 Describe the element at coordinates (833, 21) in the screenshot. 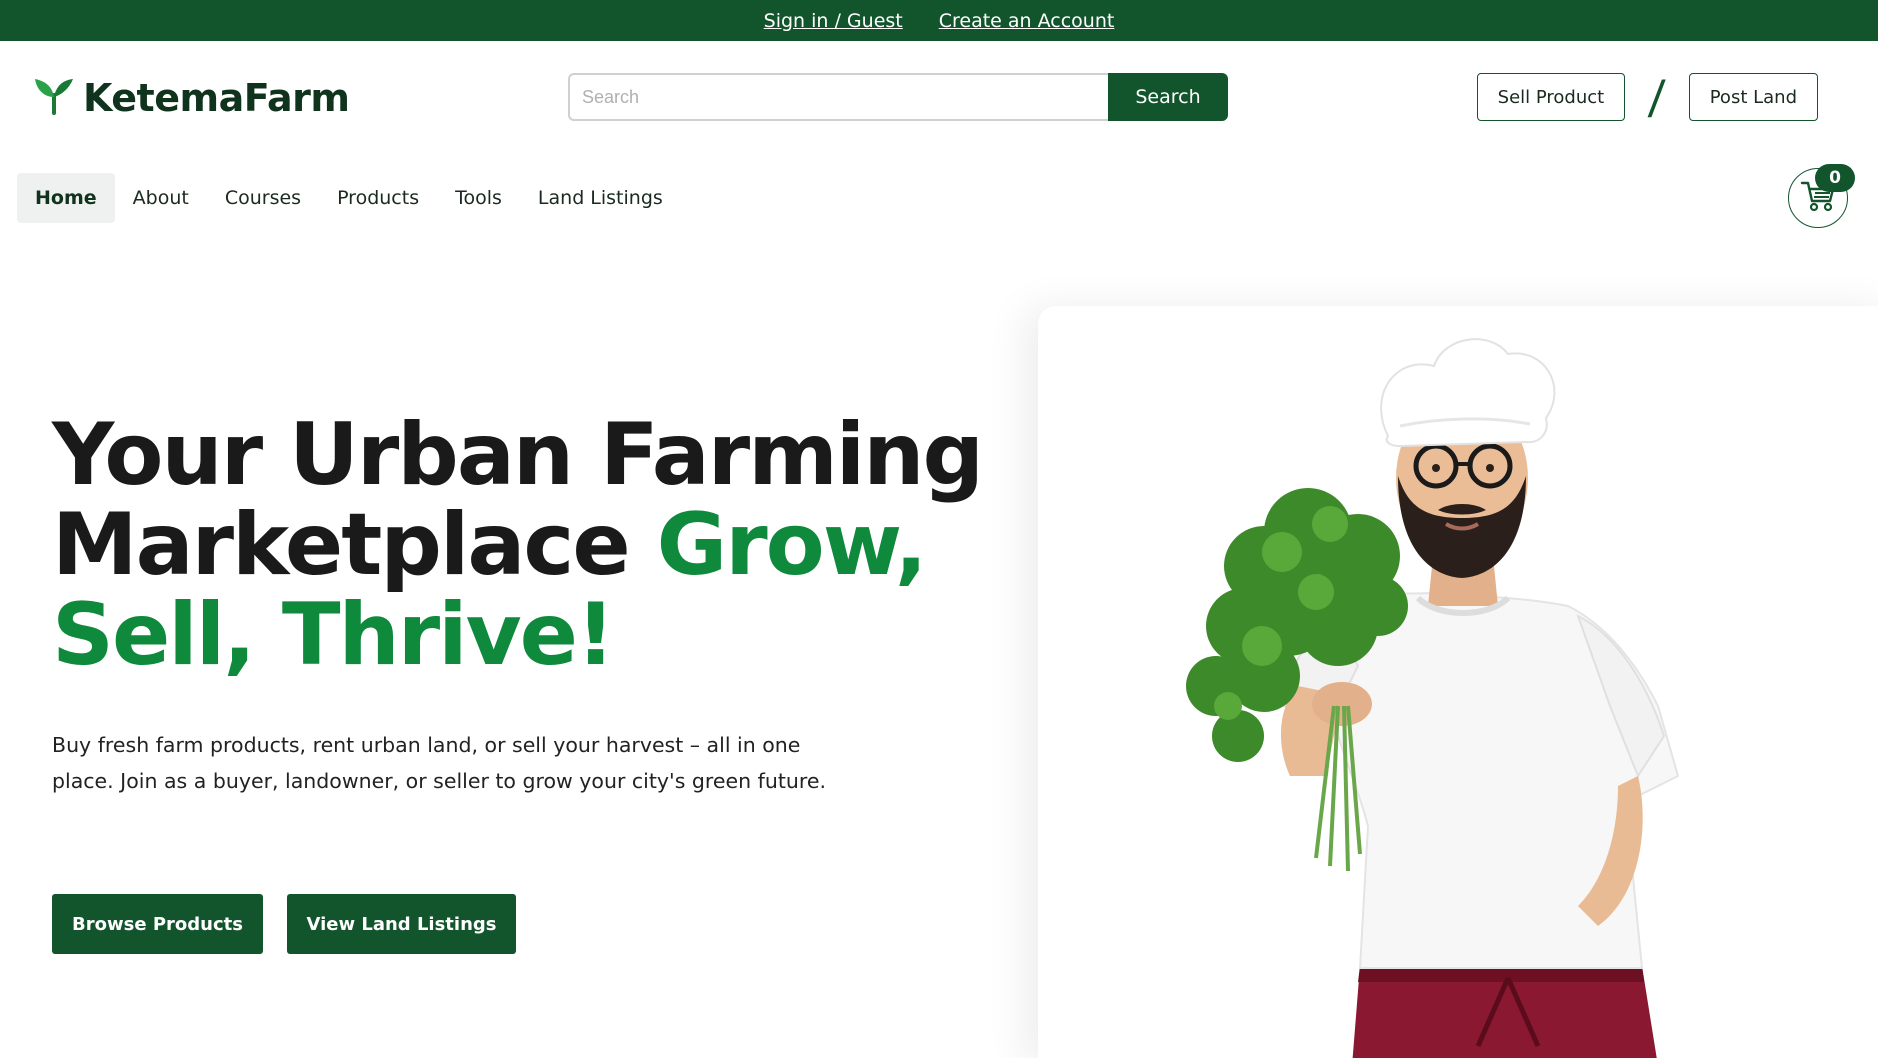

I see `sign-in-link: Sign in / Guest` at that location.